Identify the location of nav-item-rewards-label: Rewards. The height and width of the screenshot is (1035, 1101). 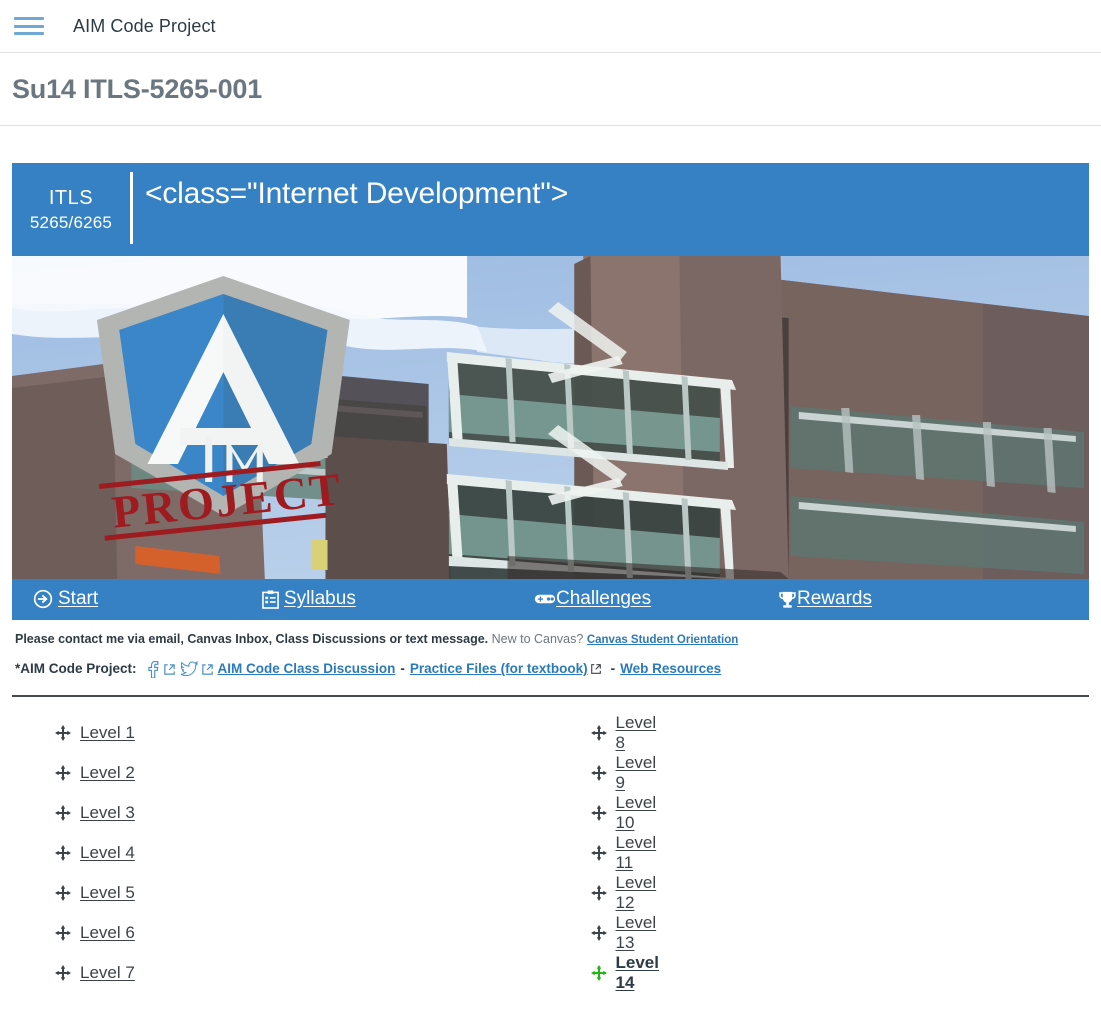
(834, 599).